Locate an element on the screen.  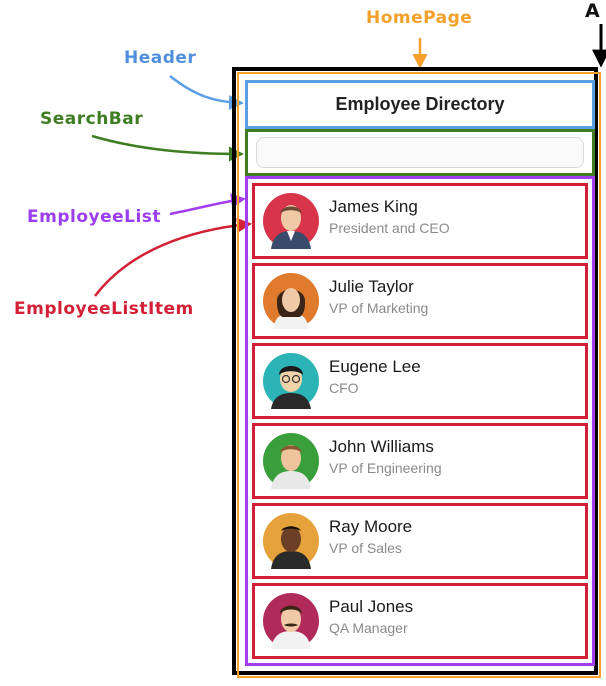
page-title: Employee Directory is located at coordinates (420, 104).